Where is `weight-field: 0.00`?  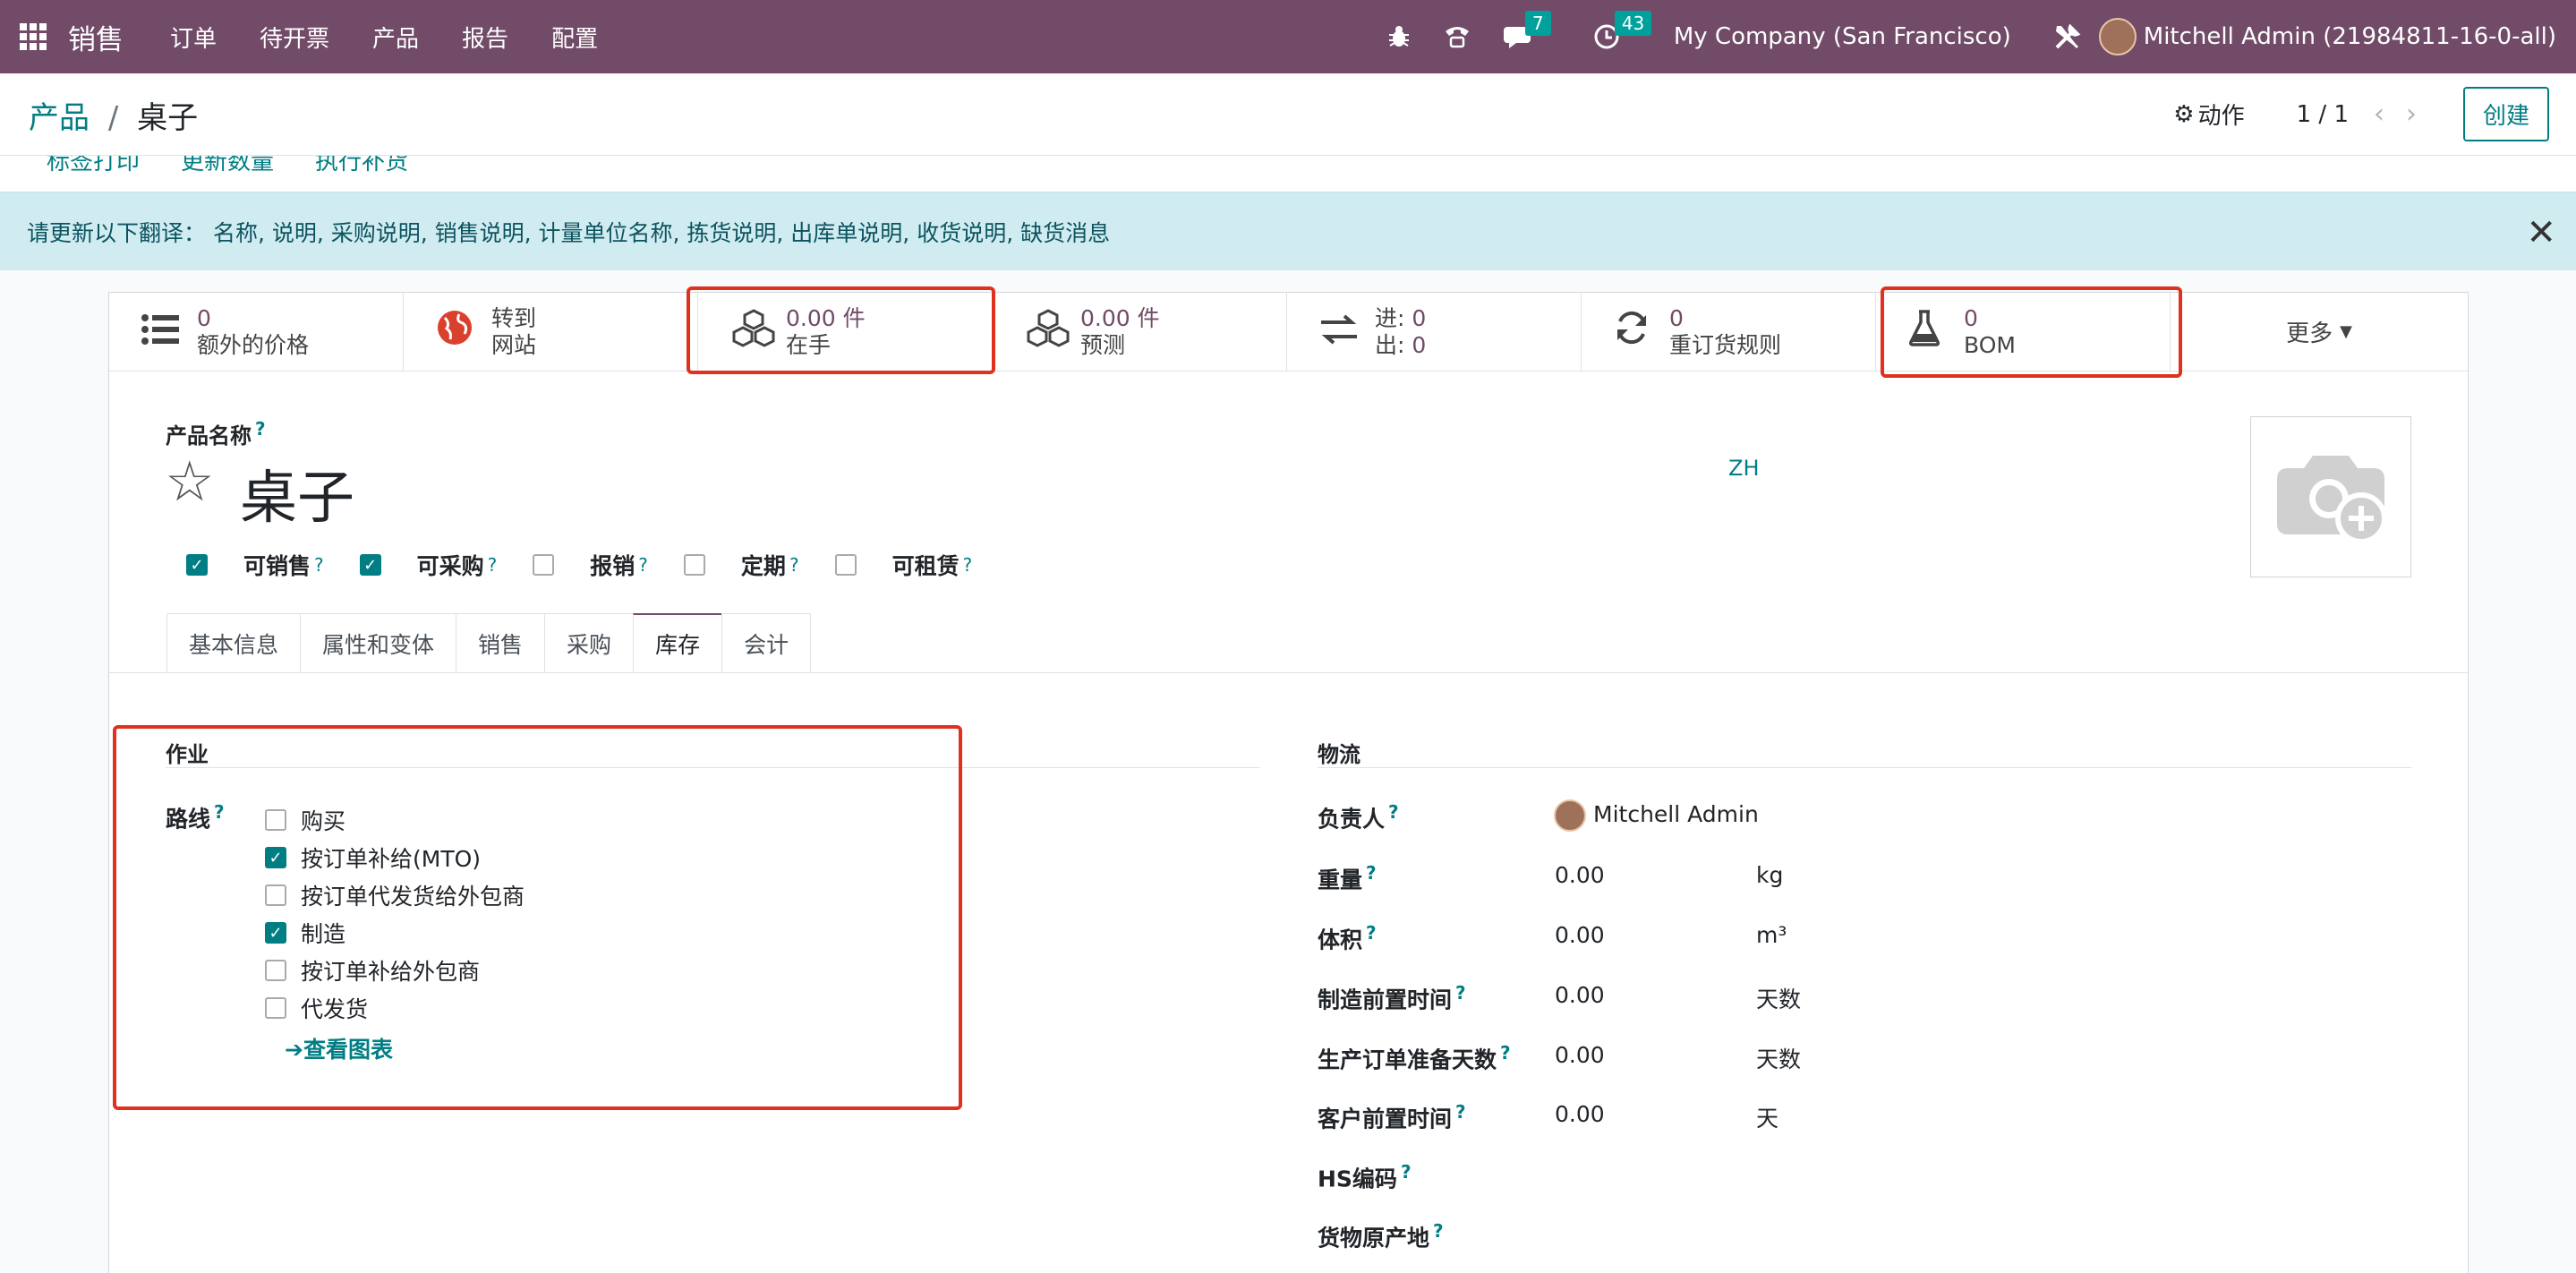
weight-field: 0.00 is located at coordinates (1580, 875).